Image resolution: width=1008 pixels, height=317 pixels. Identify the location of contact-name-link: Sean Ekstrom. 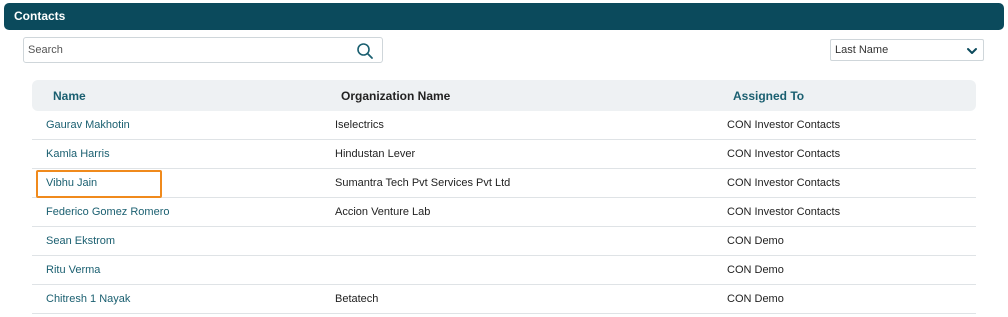
(80, 241).